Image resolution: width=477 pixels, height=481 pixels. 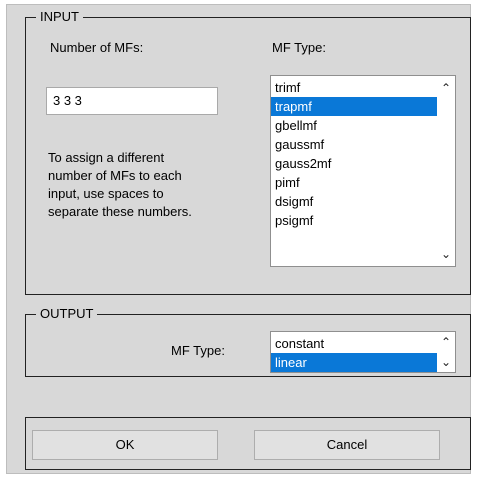 What do you see at coordinates (354, 163) in the screenshot?
I see `list-item: gauss2mf` at bounding box center [354, 163].